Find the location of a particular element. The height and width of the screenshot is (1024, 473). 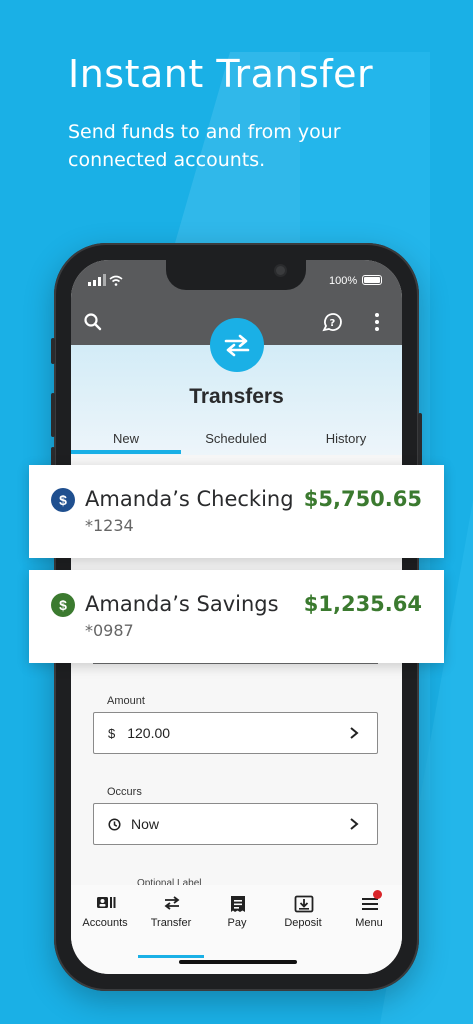

battery-icon is located at coordinates (372, 280).